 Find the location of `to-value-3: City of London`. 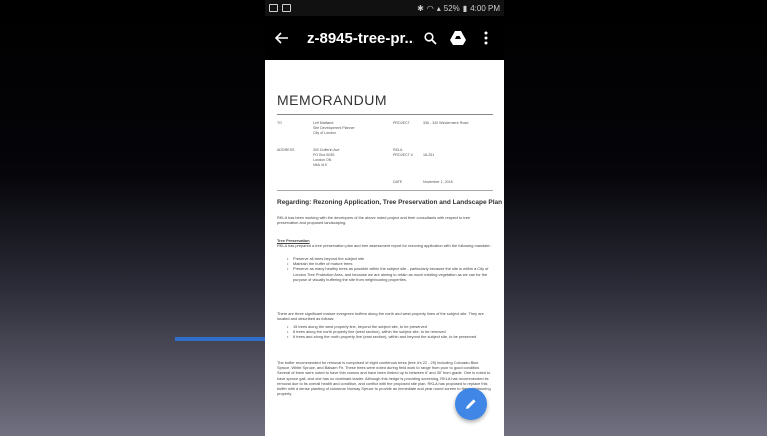

to-value-3: City of London is located at coordinates (325, 133).